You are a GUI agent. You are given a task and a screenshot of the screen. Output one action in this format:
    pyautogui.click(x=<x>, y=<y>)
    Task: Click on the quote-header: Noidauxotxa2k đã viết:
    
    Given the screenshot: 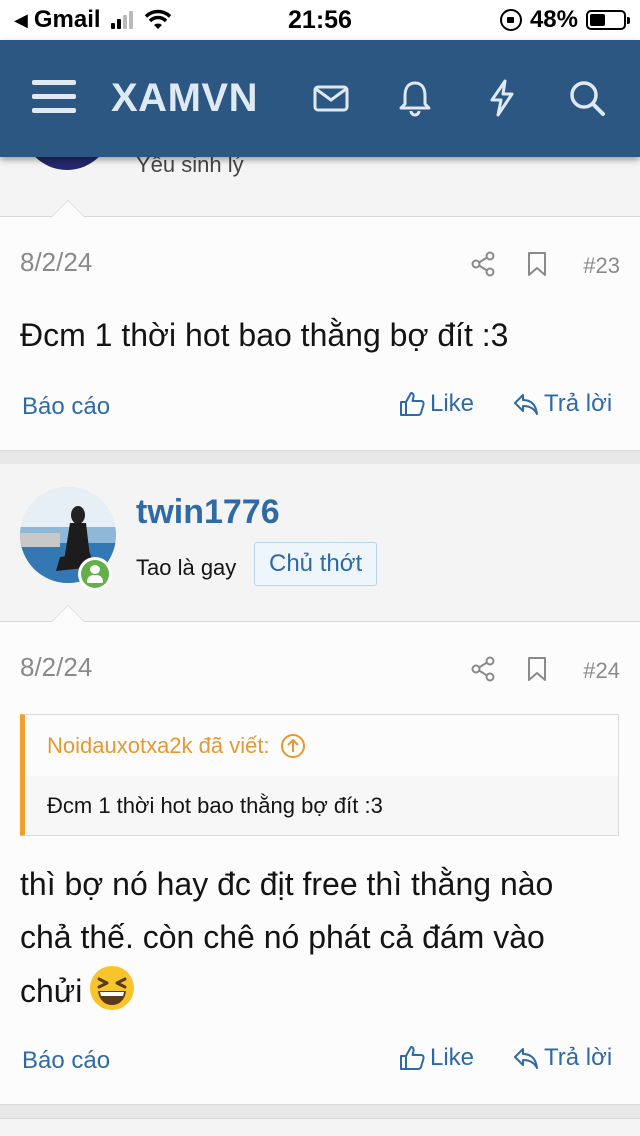 What is the action you would take?
    pyautogui.click(x=321, y=745)
    